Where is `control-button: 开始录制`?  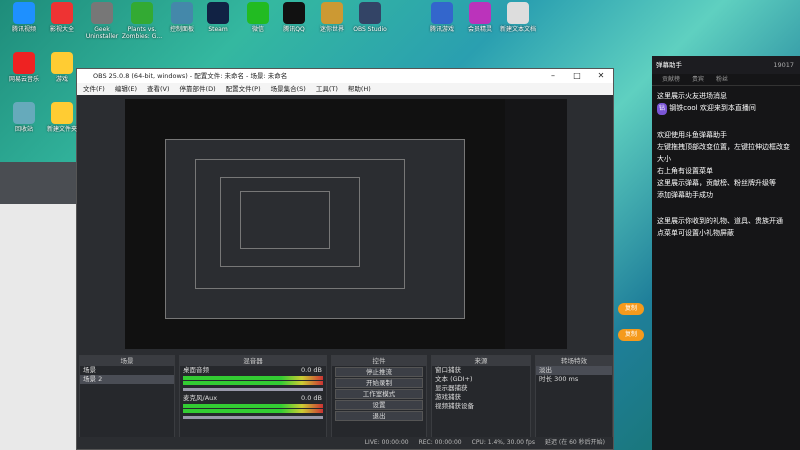 control-button: 开始录制 is located at coordinates (379, 383).